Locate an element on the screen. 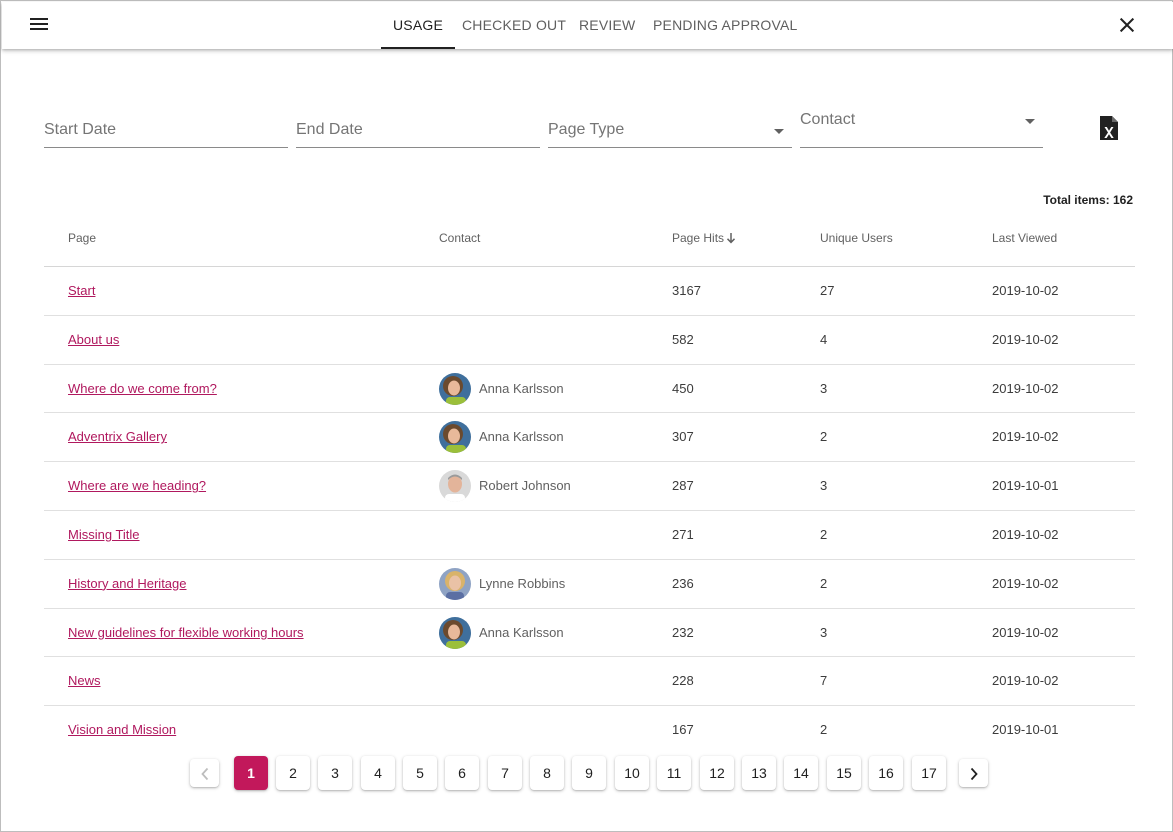  page-link: Adventrix Gallery is located at coordinates (117, 436).